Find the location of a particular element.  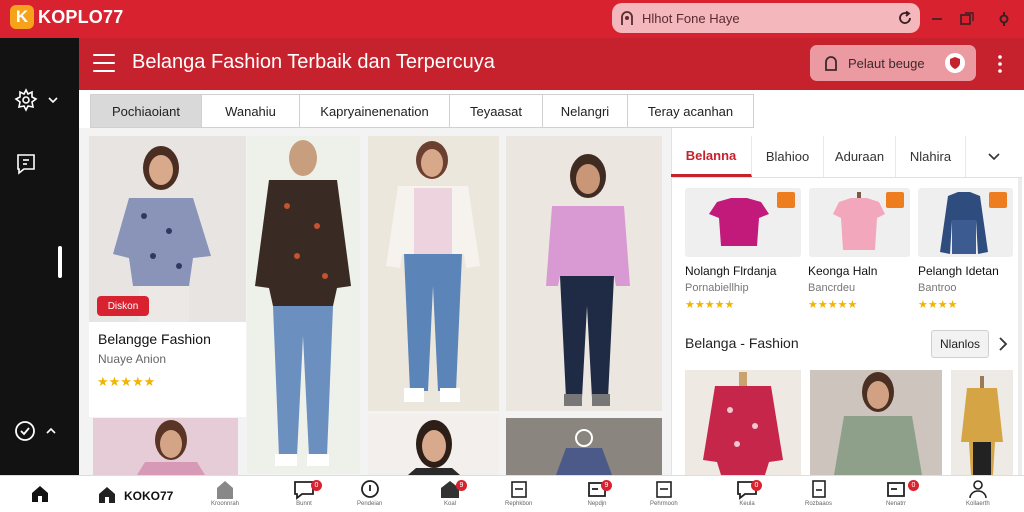

tshirt-magenta-icon is located at coordinates (739, 222).